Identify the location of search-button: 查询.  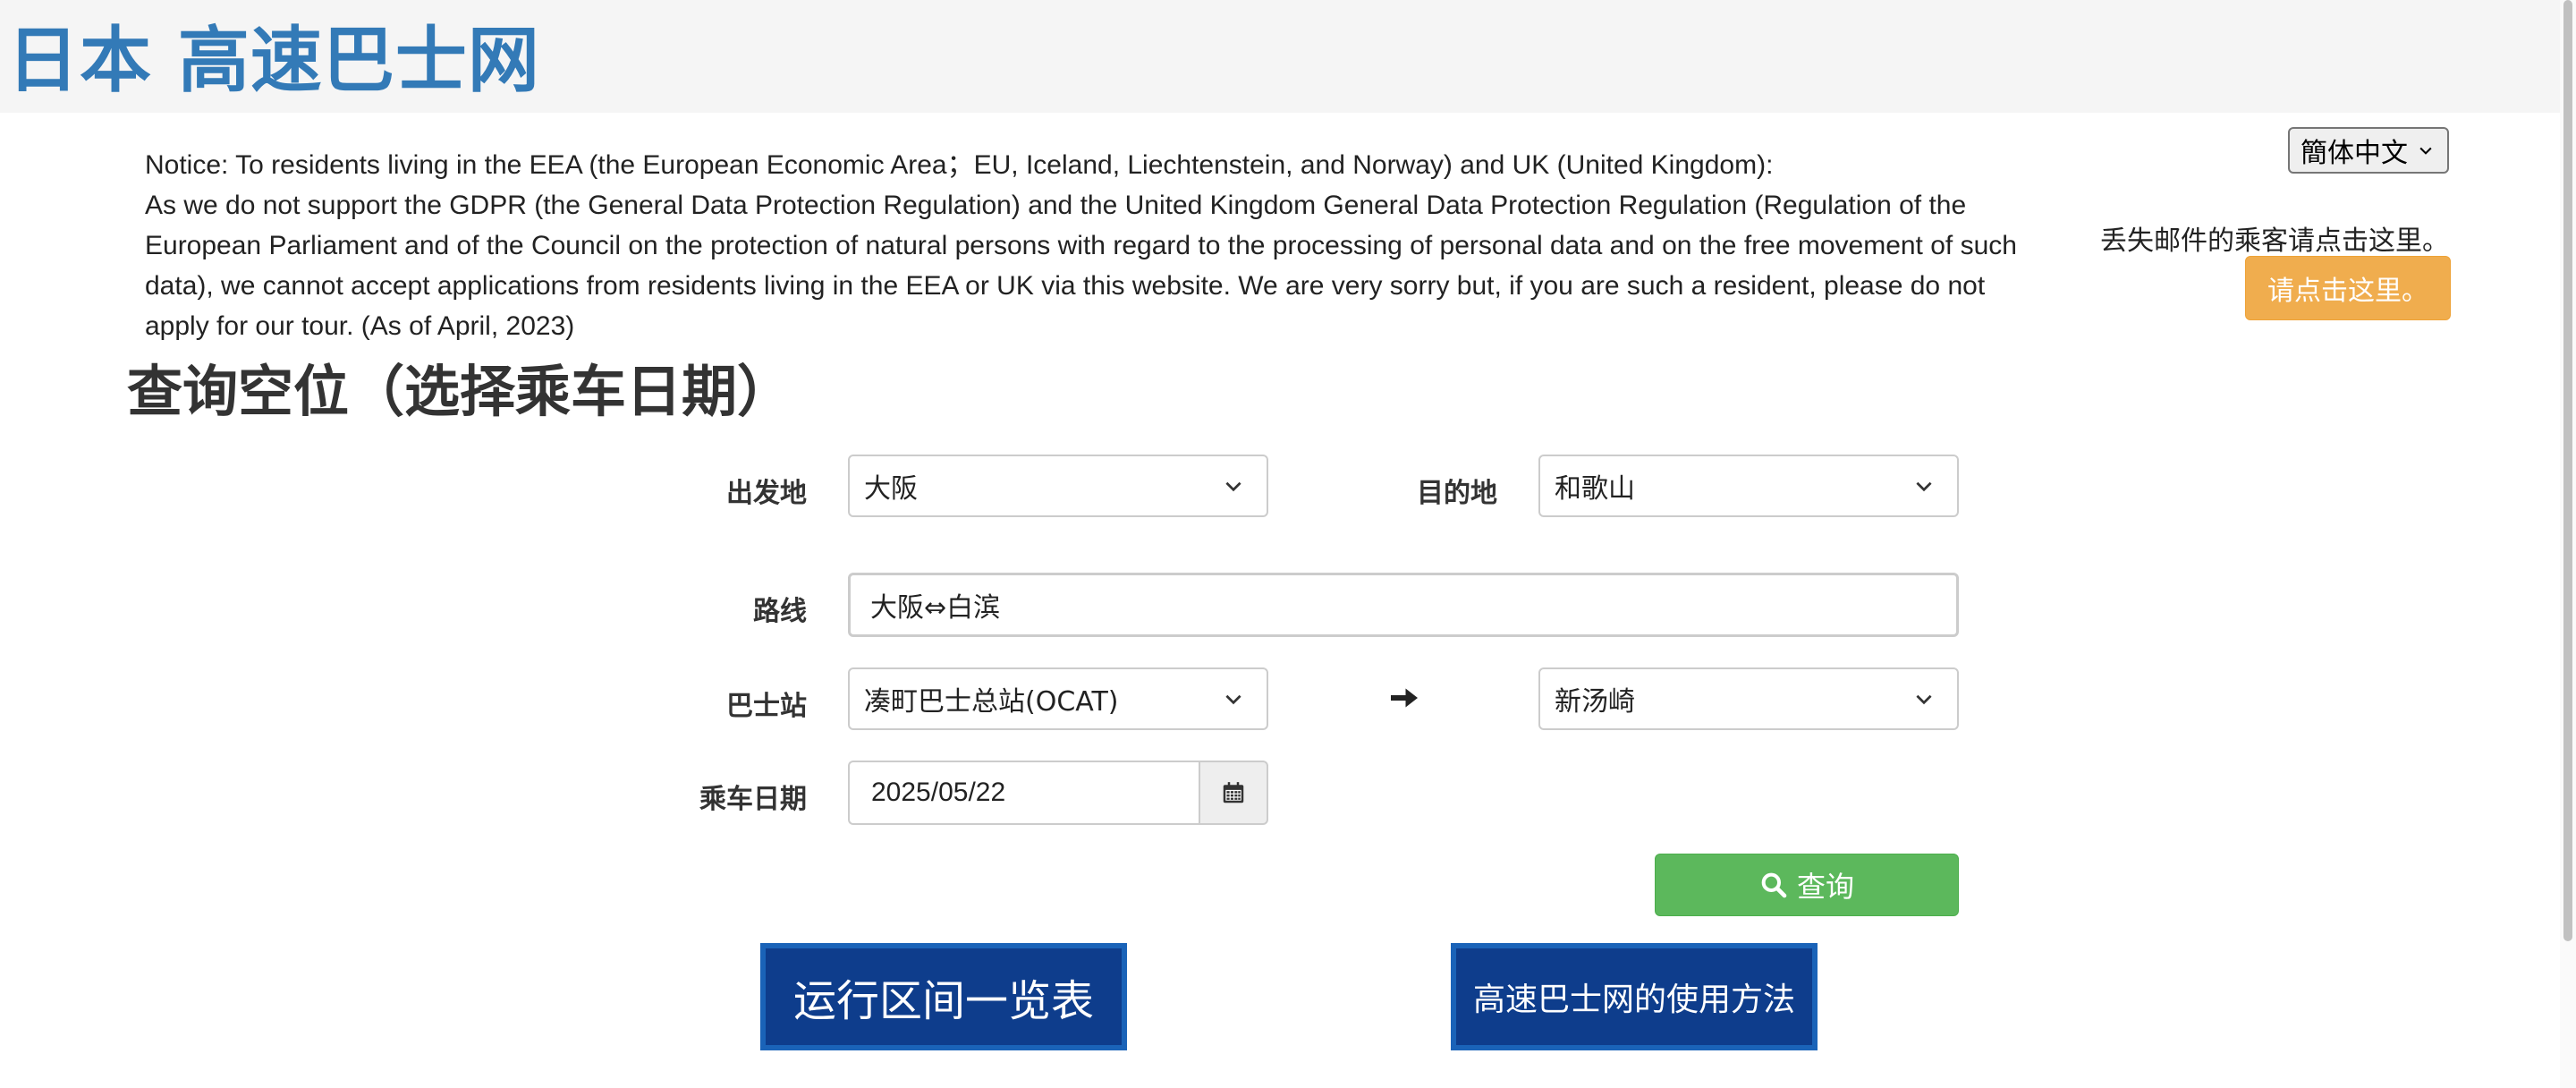
(1807, 885).